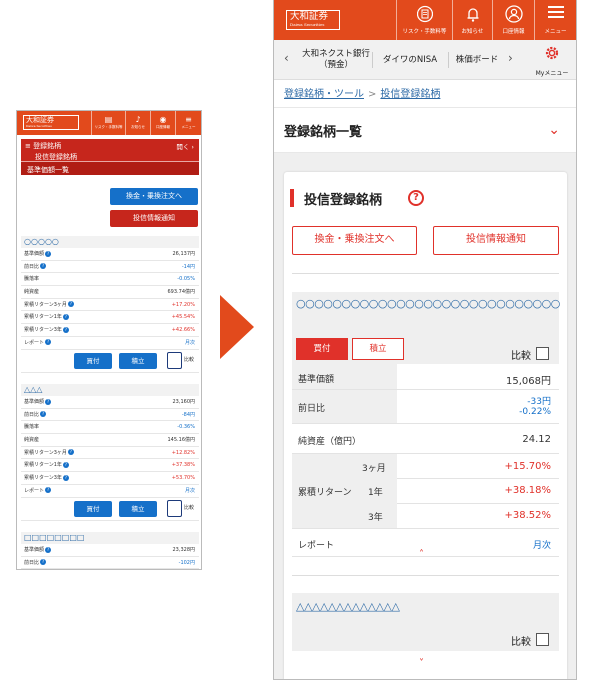 The height and width of the screenshot is (680, 590). Describe the element at coordinates (323, 132) in the screenshot. I see `page-title: 登録銘柄一覧` at that location.